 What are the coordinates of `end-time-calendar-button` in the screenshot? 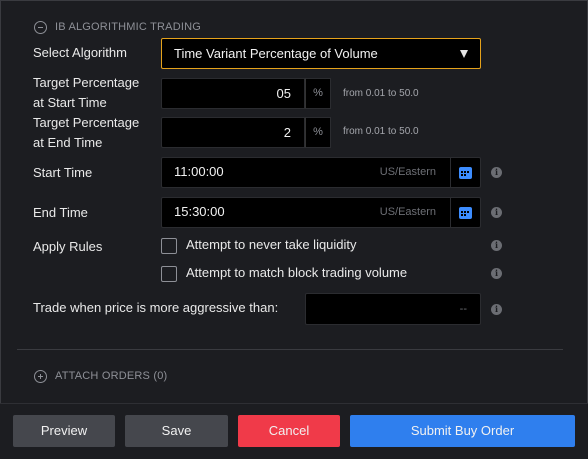 It's located at (465, 212).